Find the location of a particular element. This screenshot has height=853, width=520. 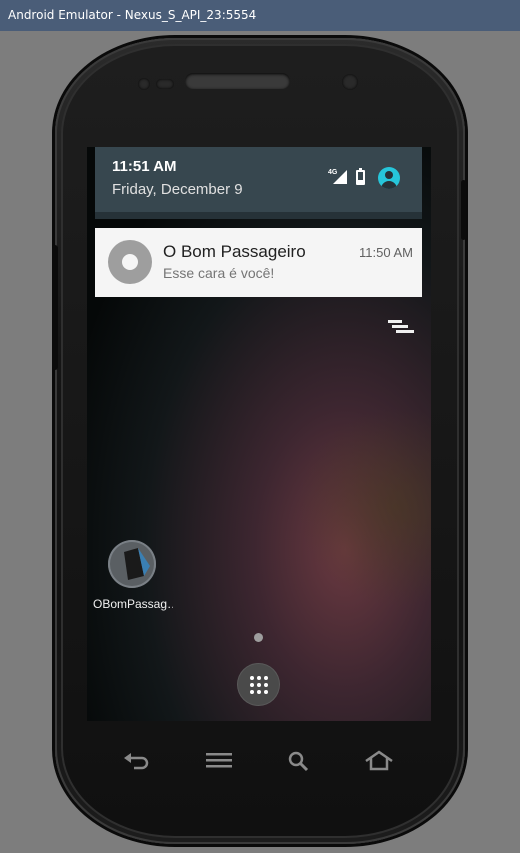

battery-icon is located at coordinates (360, 176).